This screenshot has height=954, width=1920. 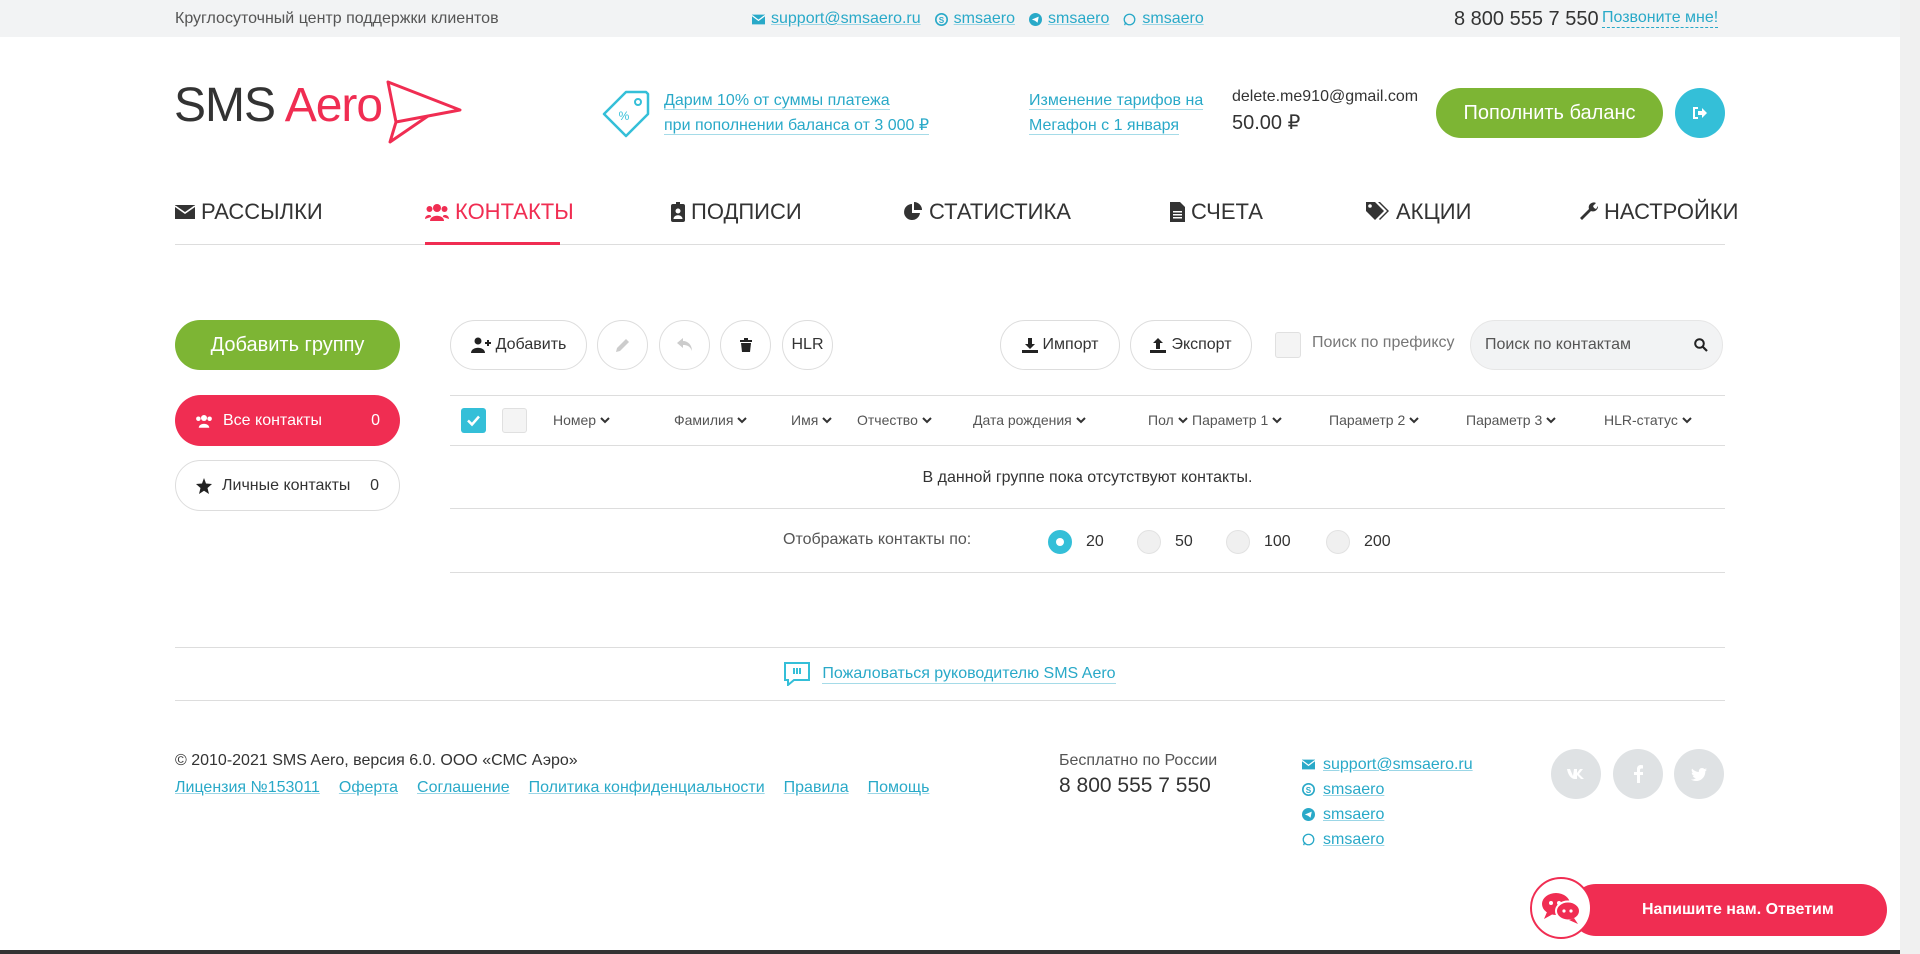 I want to click on col-param1: Параметр 1, so click(x=1237, y=420).